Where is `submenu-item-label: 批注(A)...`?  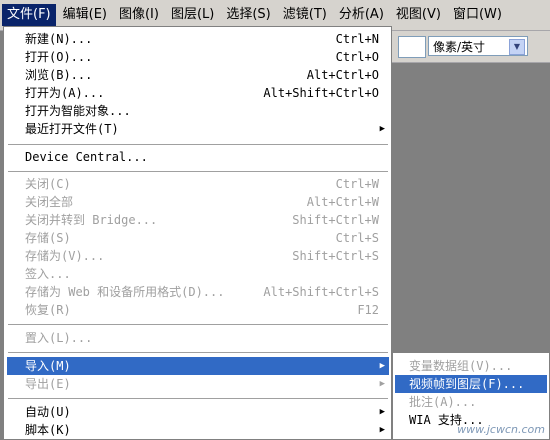 submenu-item-label: 批注(A)... is located at coordinates (443, 402).